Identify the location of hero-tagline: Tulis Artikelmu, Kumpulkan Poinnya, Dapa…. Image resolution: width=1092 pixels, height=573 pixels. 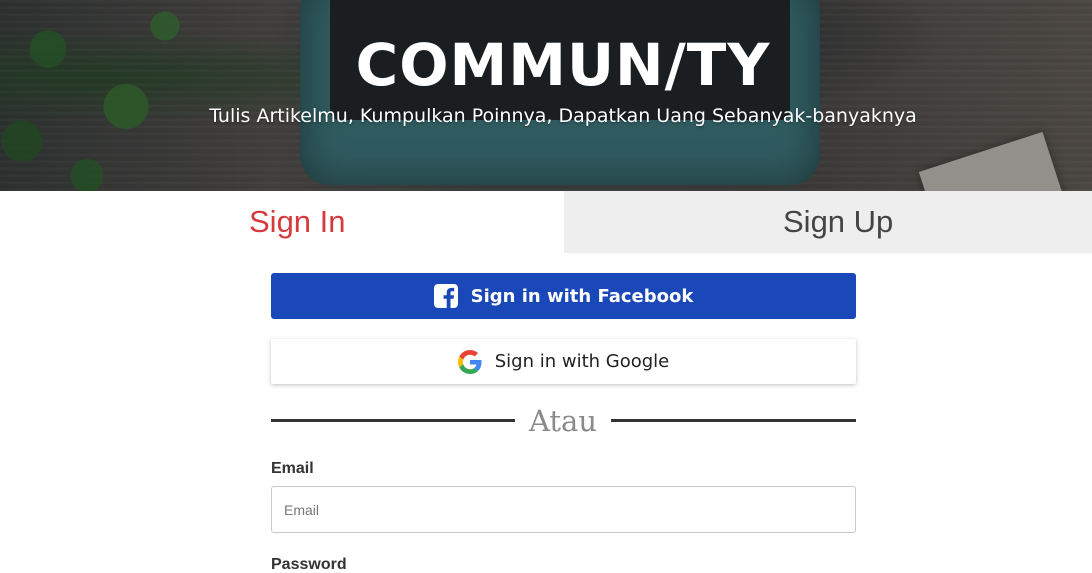
(563, 116).